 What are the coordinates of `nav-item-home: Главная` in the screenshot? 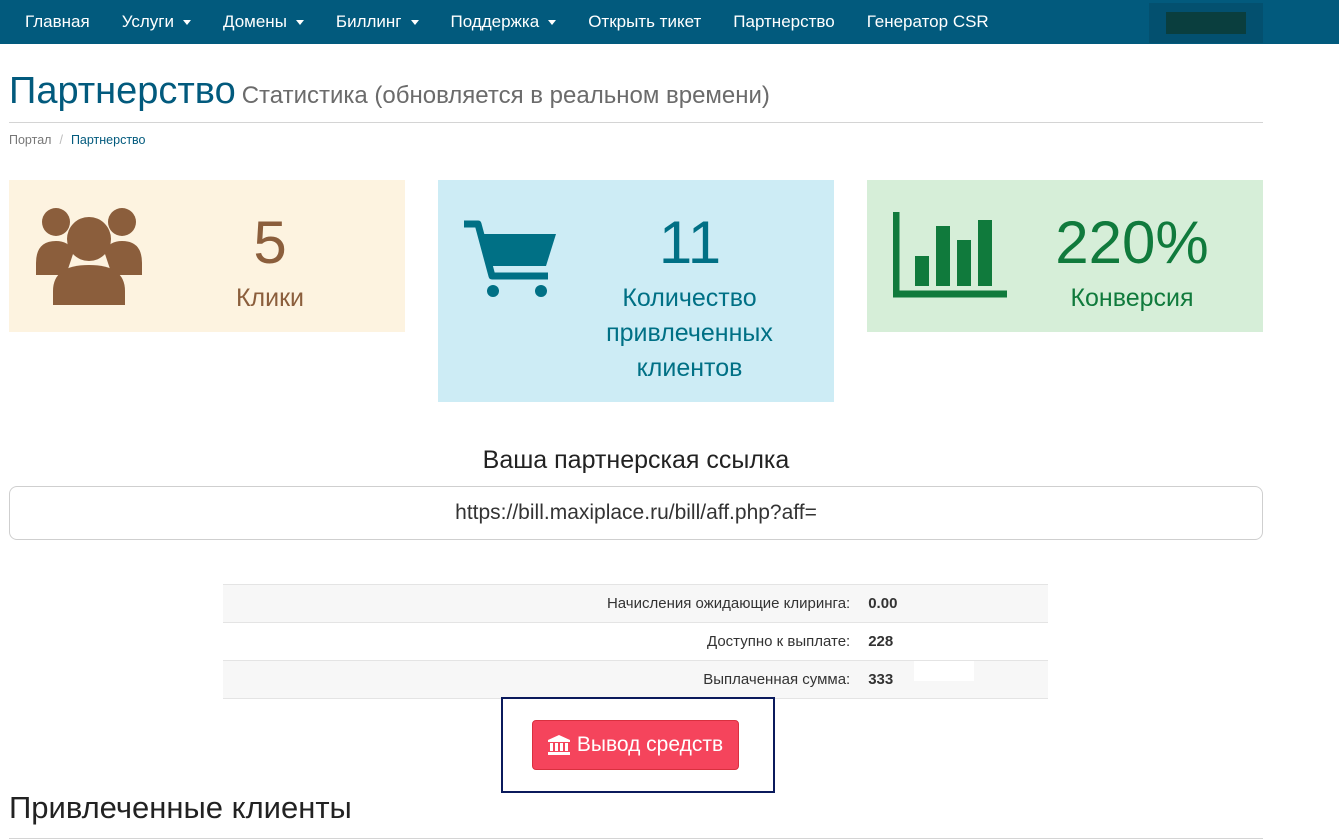 It's located at (53, 22).